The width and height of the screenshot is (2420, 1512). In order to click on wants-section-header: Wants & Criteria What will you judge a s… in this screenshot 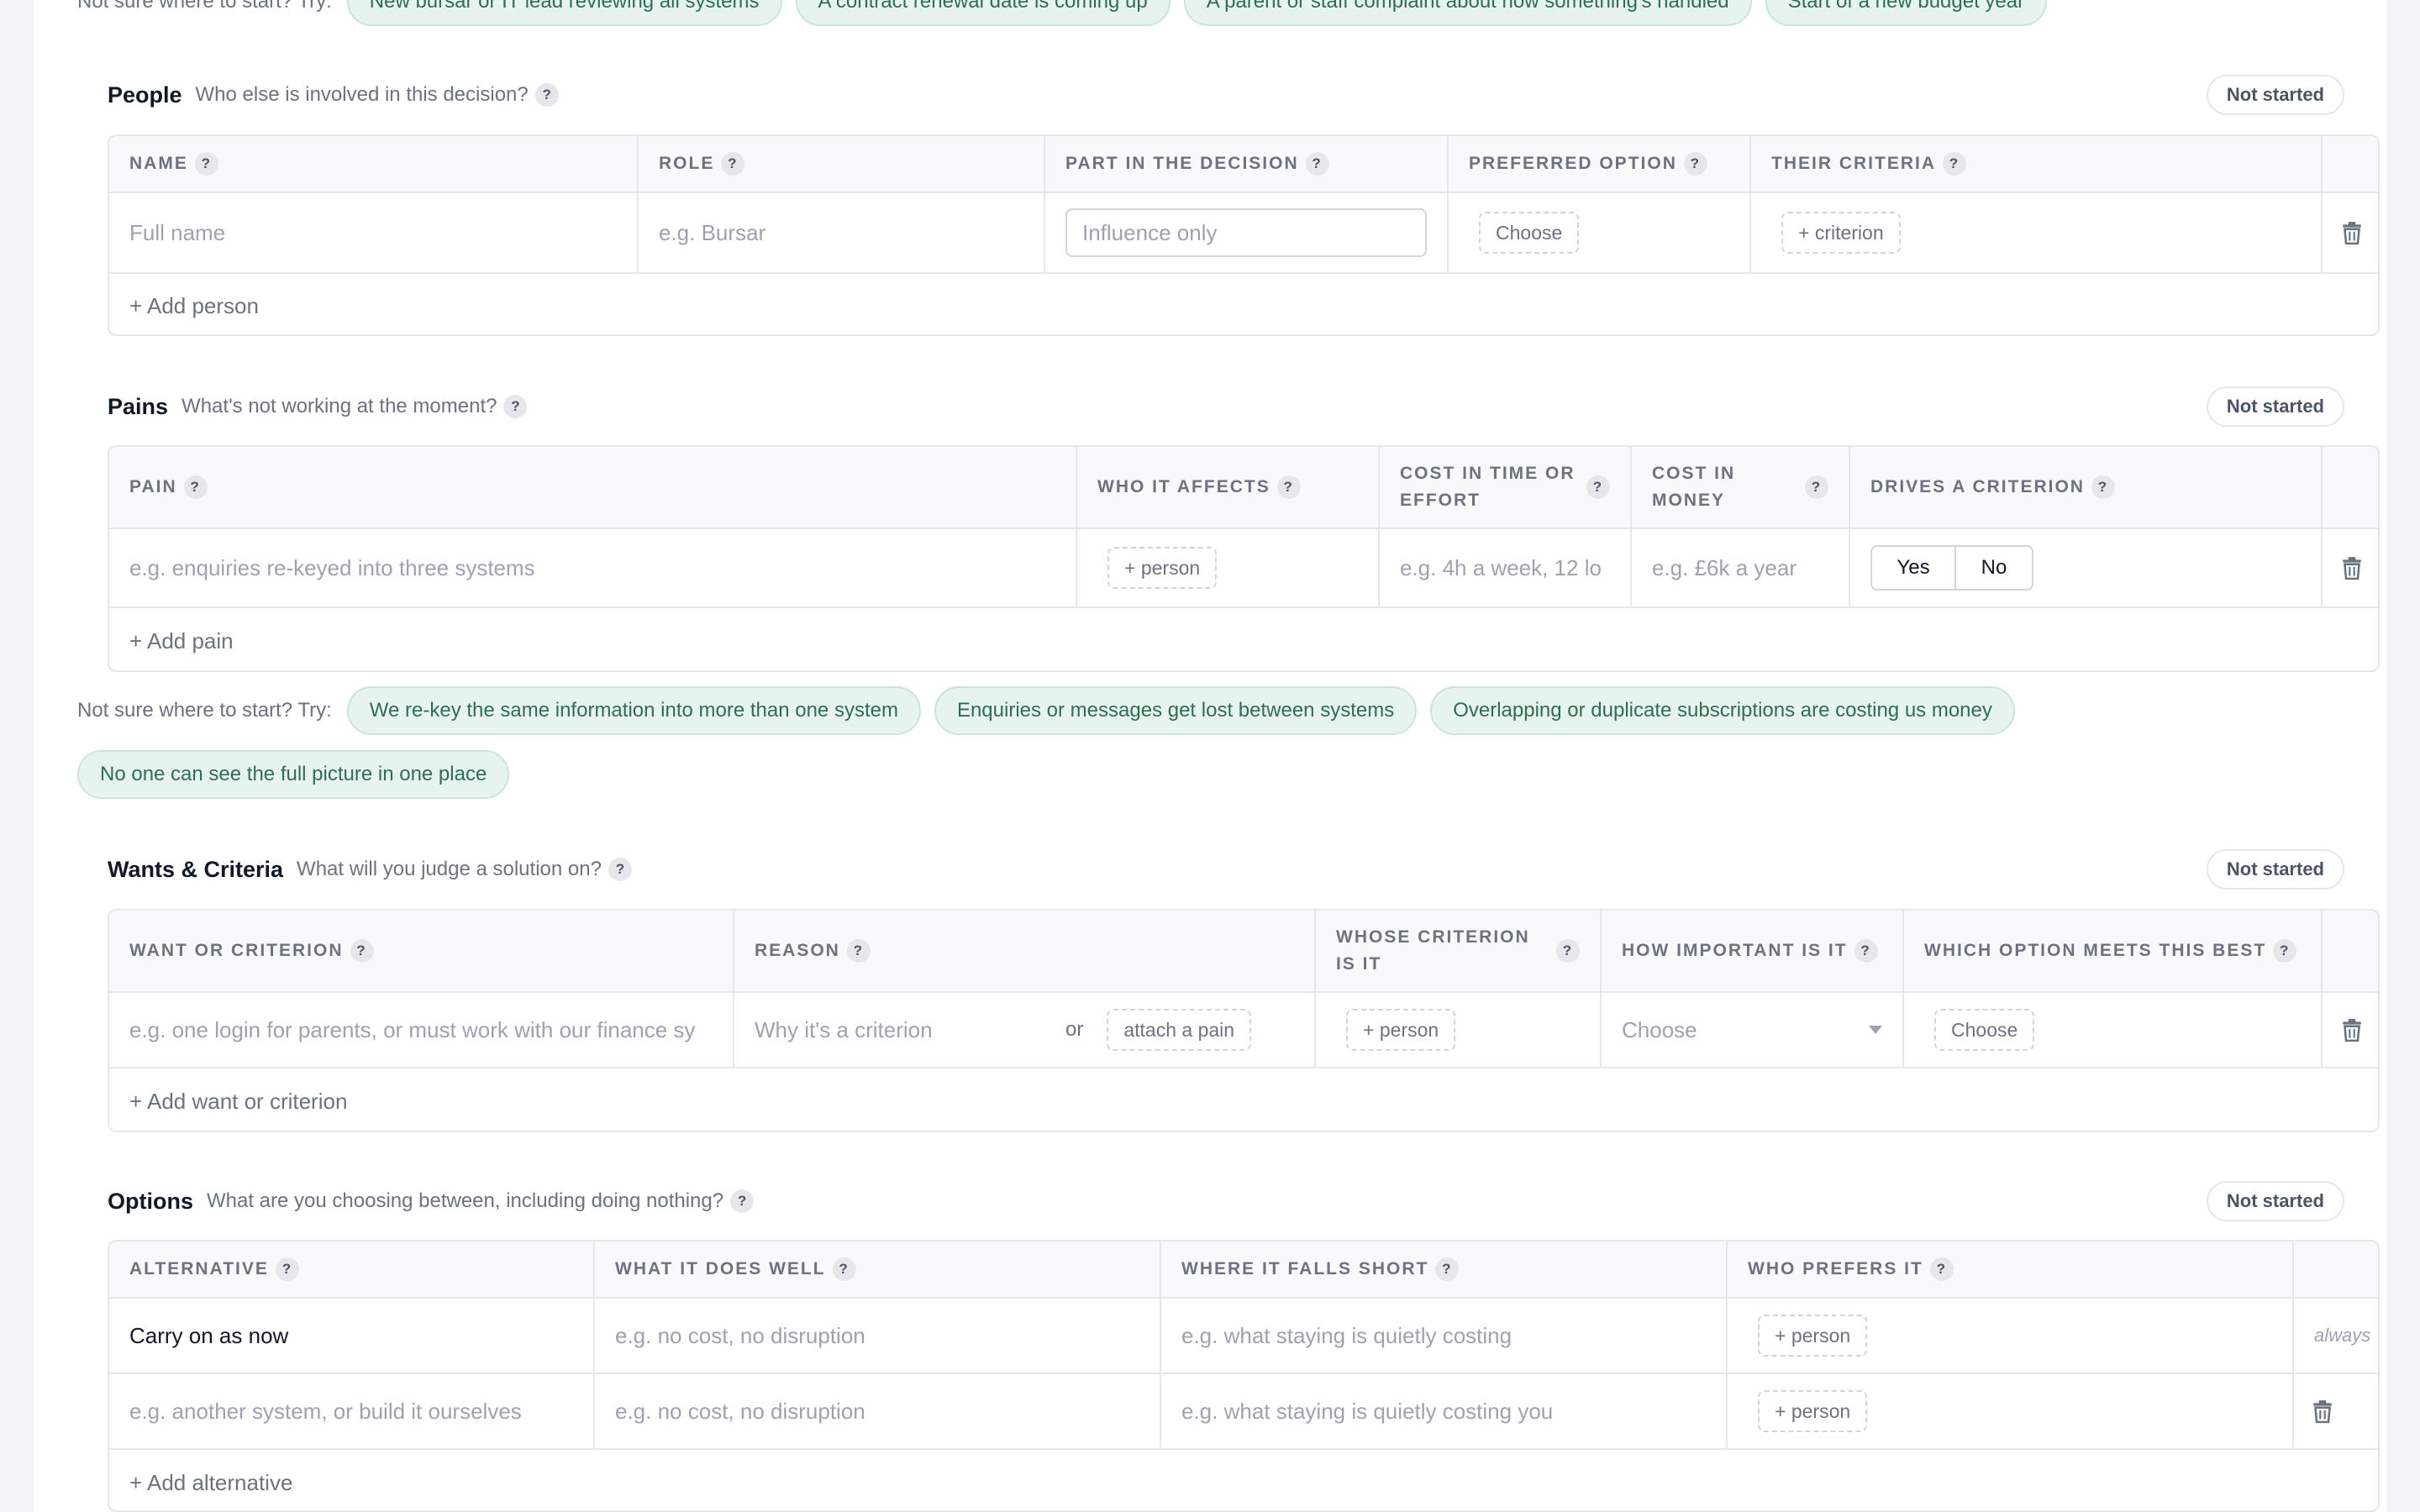, I will do `click(370, 869)`.